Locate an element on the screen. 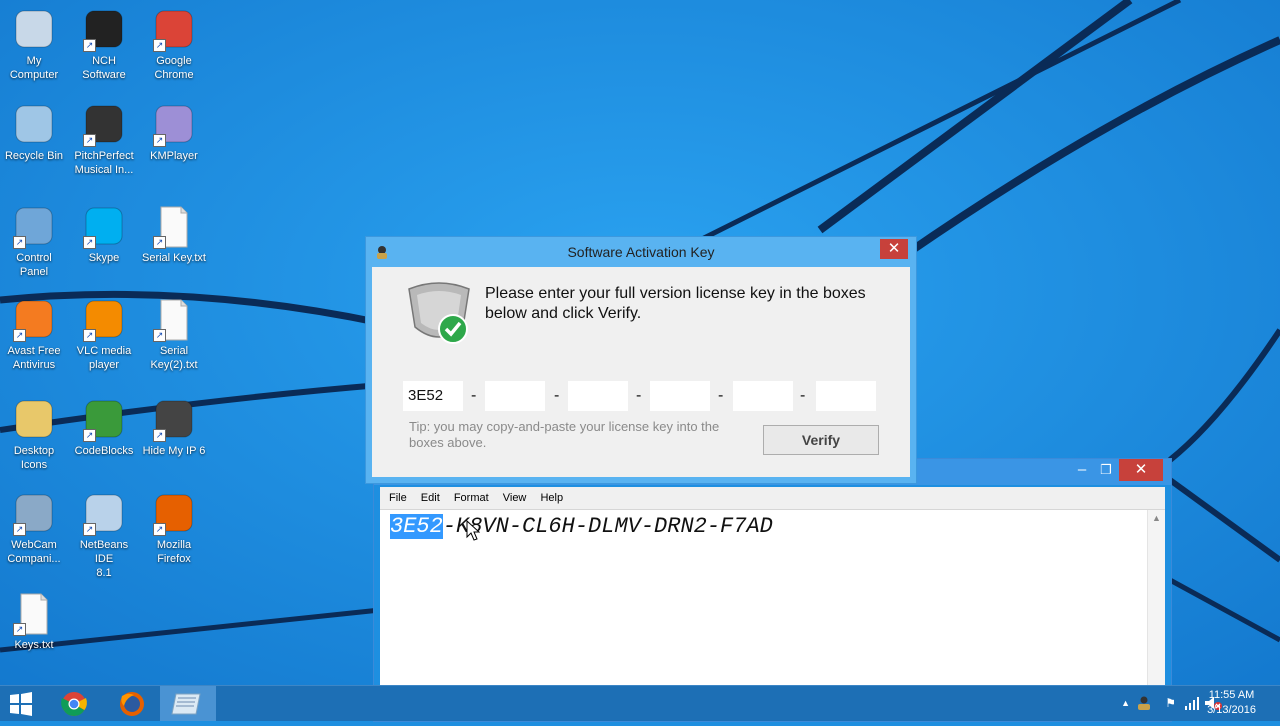  taskbar-notepad-button is located at coordinates (188, 703).